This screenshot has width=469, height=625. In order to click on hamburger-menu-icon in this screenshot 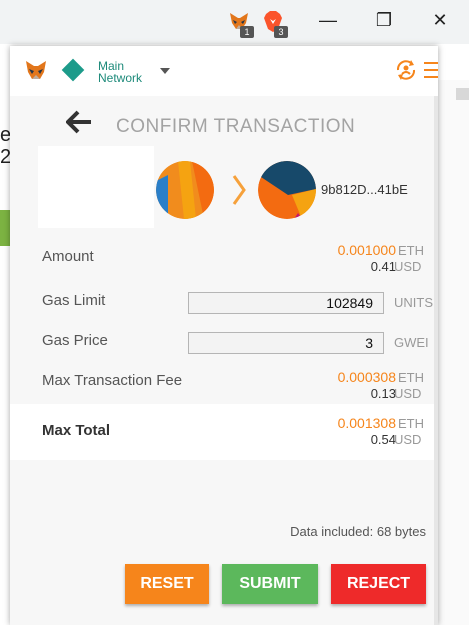, I will do `click(431, 70)`.